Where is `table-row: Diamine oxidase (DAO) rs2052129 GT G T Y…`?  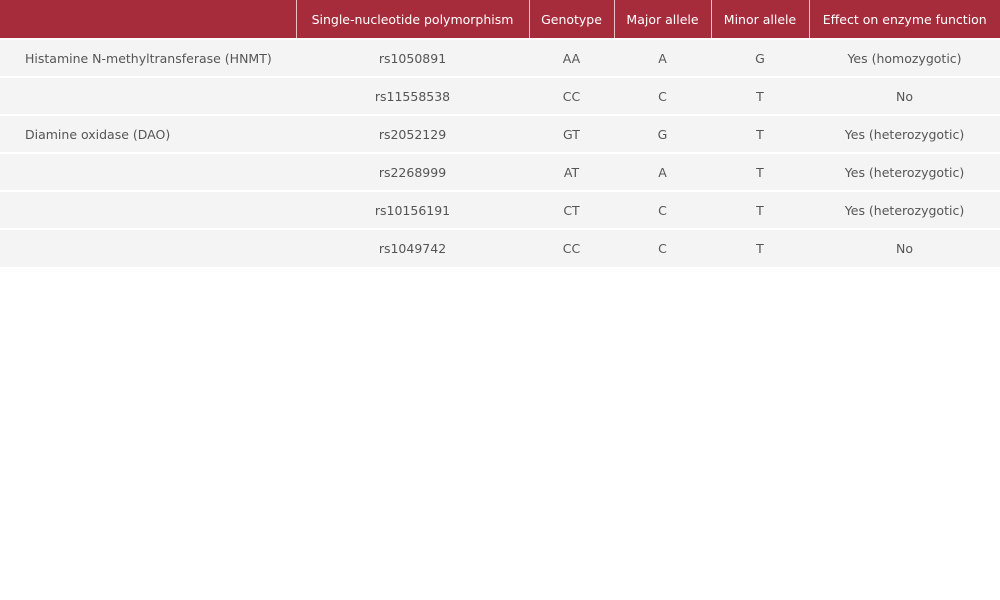 table-row: Diamine oxidase (DAO) rs2052129 GT G T Y… is located at coordinates (500, 134).